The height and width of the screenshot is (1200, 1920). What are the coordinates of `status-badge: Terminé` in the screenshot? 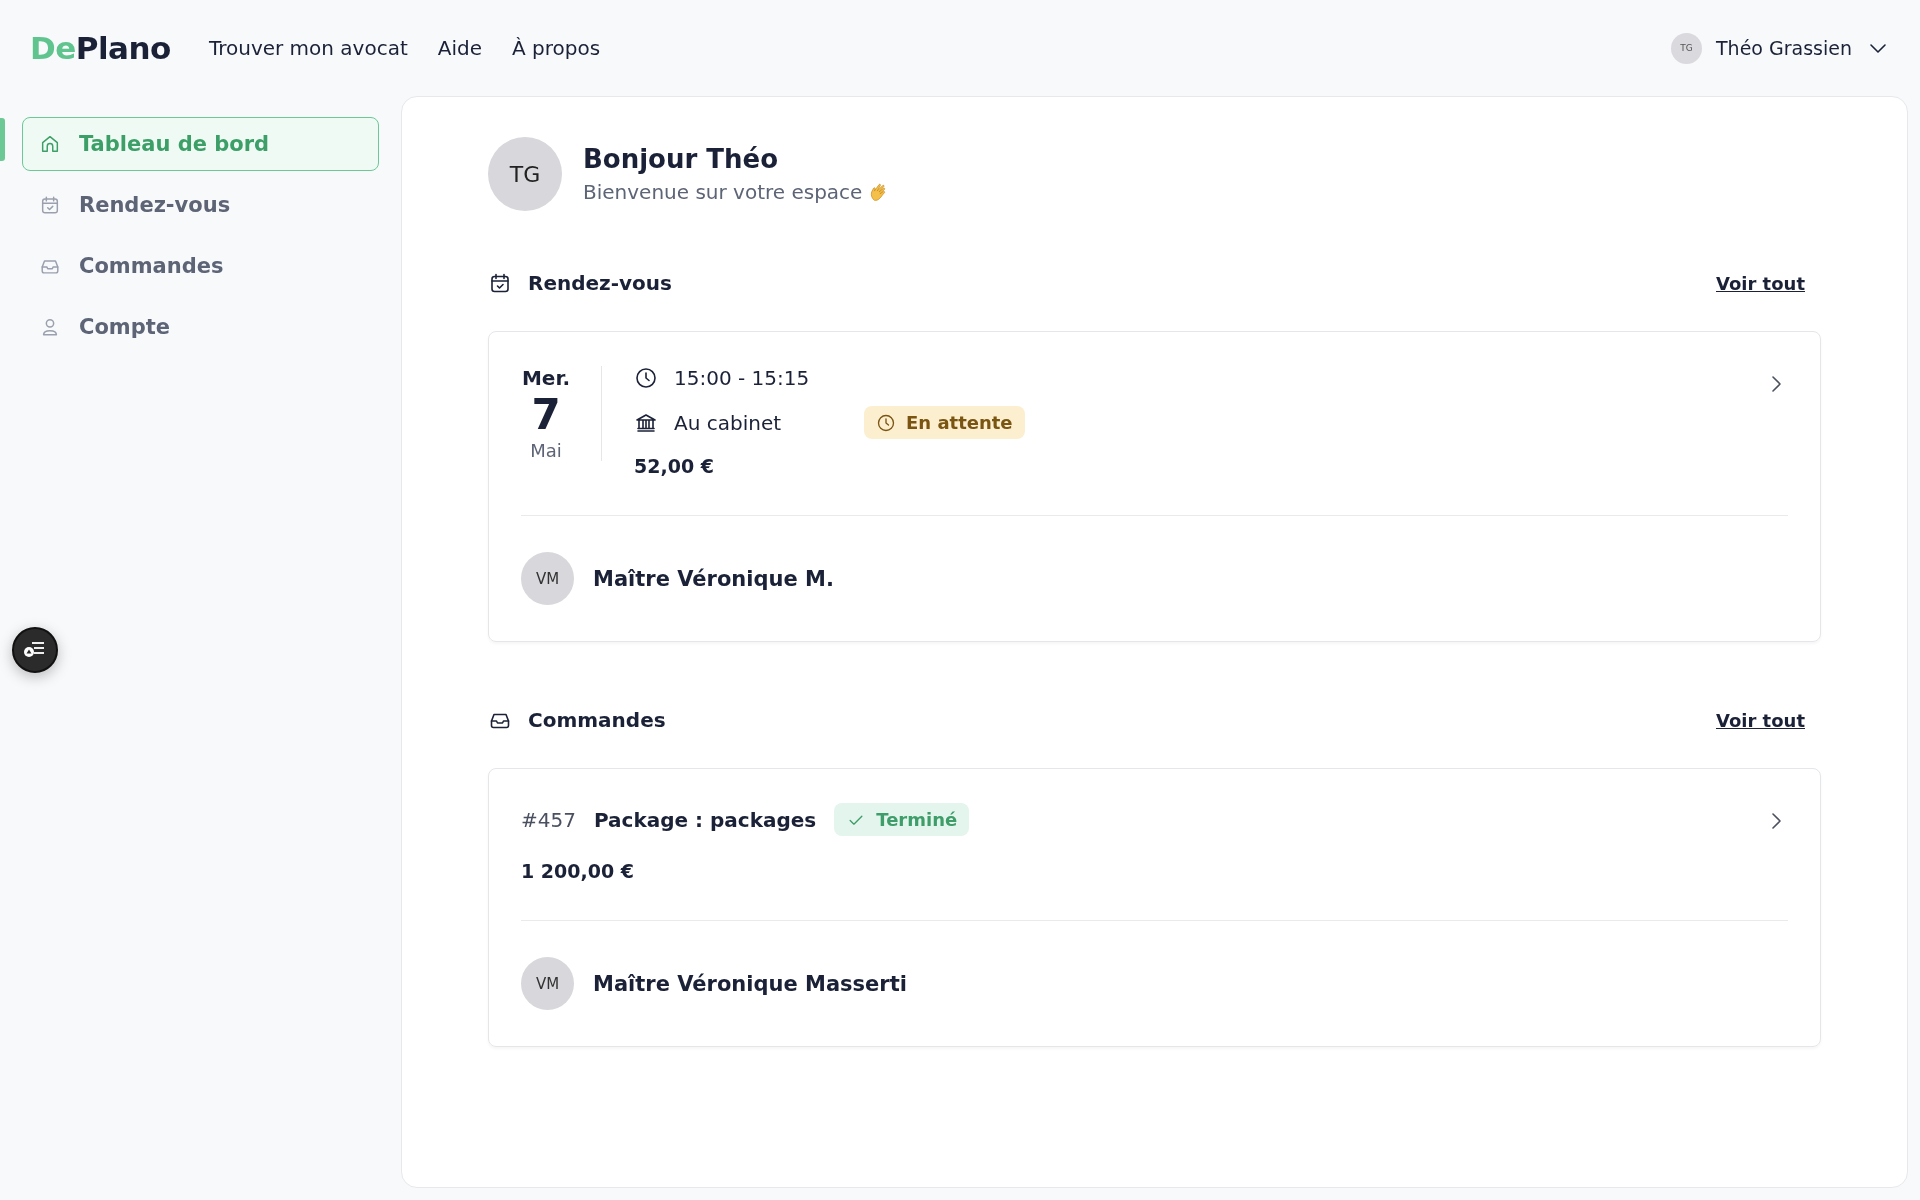 It's located at (902, 819).